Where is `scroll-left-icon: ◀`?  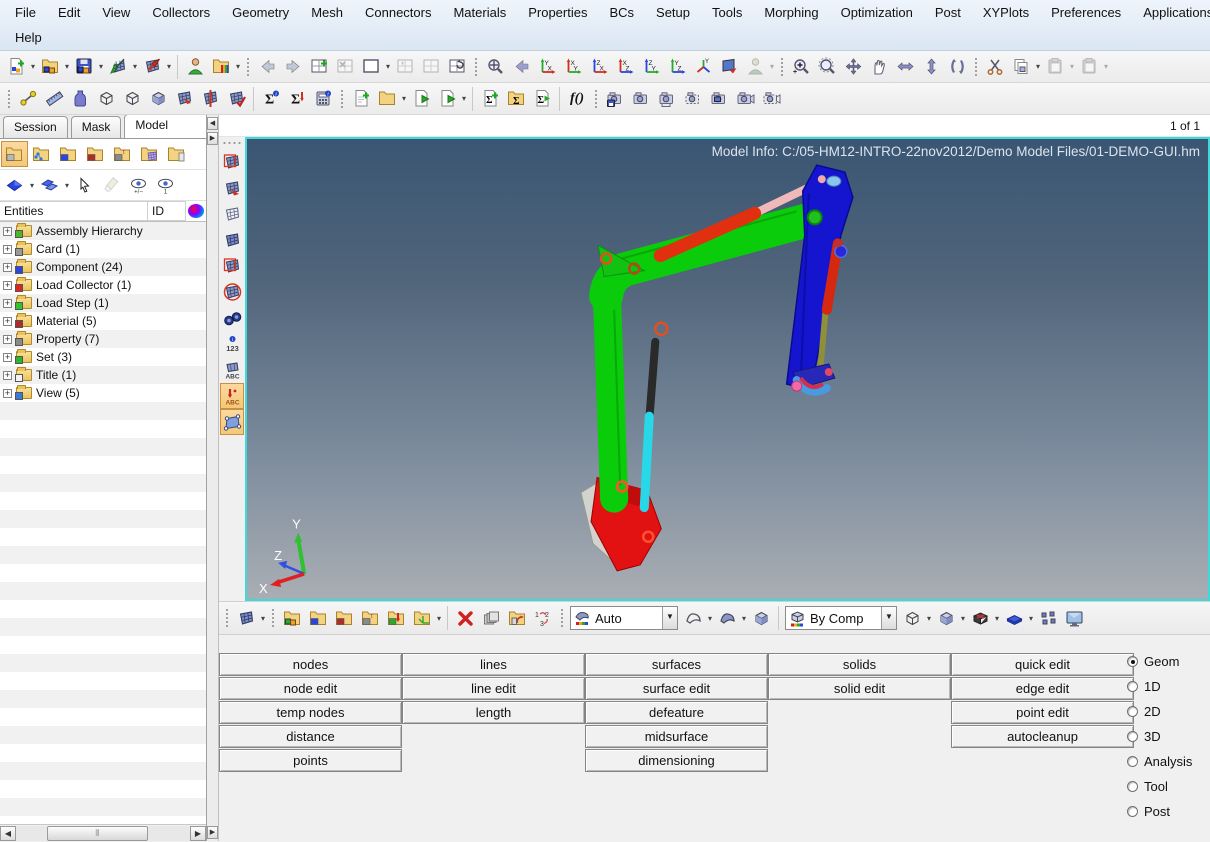 scroll-left-icon: ◀ is located at coordinates (8, 833).